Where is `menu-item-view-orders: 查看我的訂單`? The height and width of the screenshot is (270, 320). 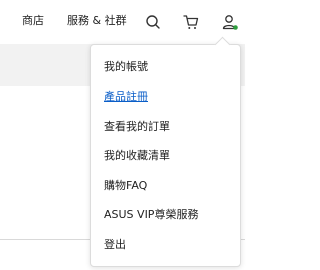 menu-item-view-orders: 查看我的訂單 is located at coordinates (137, 127).